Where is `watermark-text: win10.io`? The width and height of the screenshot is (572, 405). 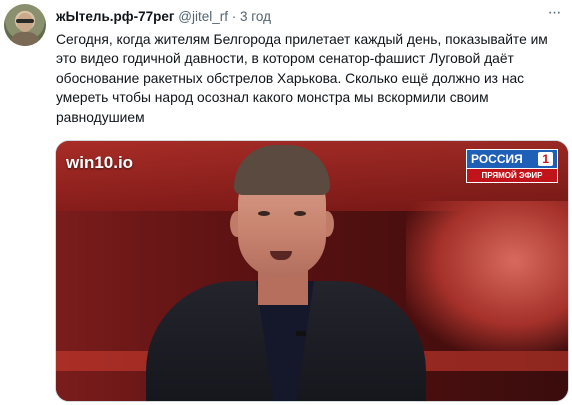
watermark-text: win10.io is located at coordinates (100, 162).